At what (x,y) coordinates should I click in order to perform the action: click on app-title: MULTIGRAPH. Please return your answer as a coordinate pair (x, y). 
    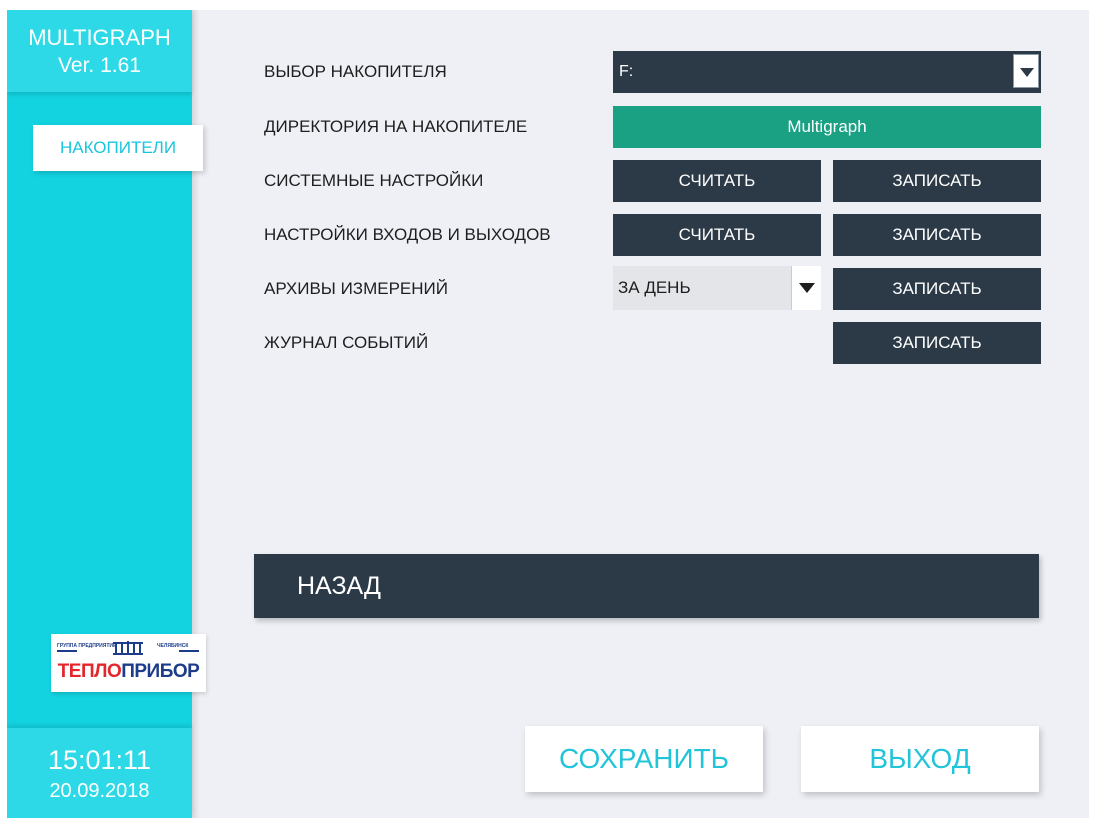
    Looking at the image, I should click on (99, 37).